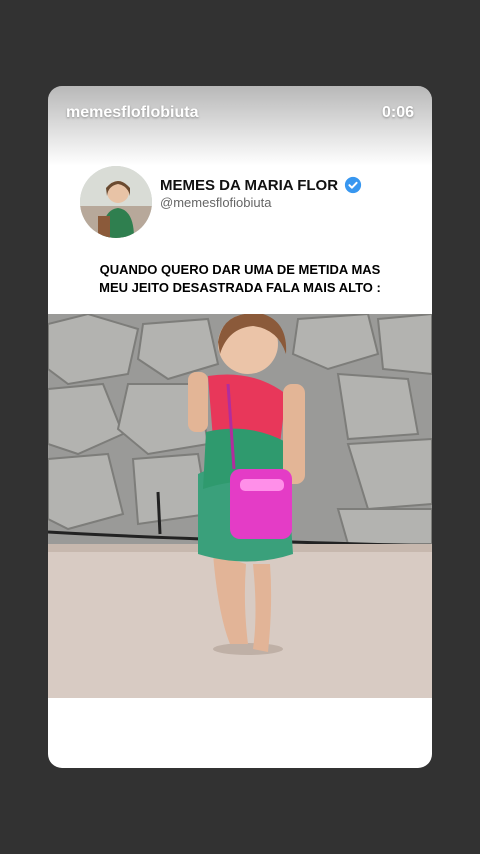 The image size is (480, 854). What do you see at coordinates (132, 113) in the screenshot?
I see `story-username: memesfloflobiuta` at bounding box center [132, 113].